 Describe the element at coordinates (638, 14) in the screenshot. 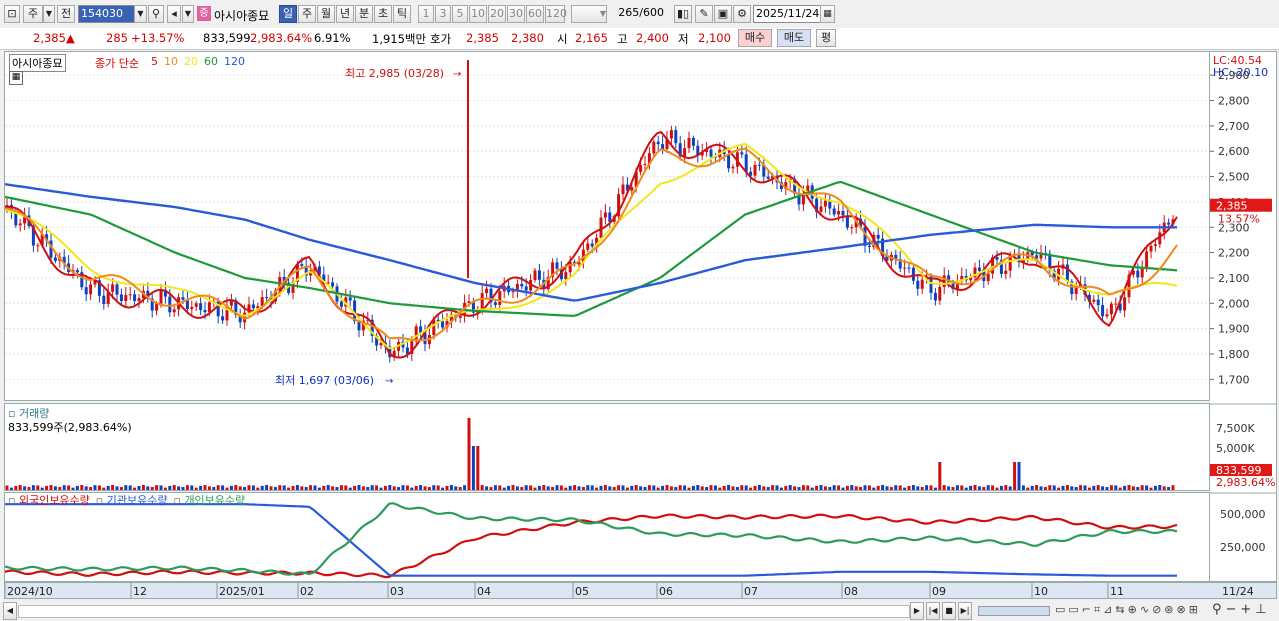

I see `count-field: 265/600` at that location.